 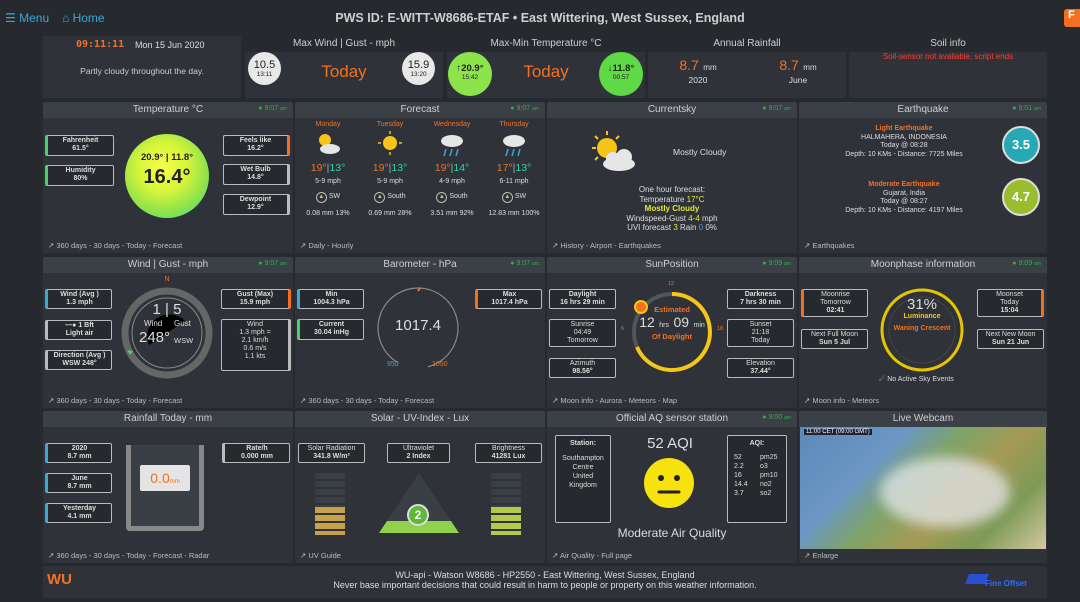 I want to click on moonrise-box: Moonrise Tomorrow 02:41, so click(x=834, y=303).